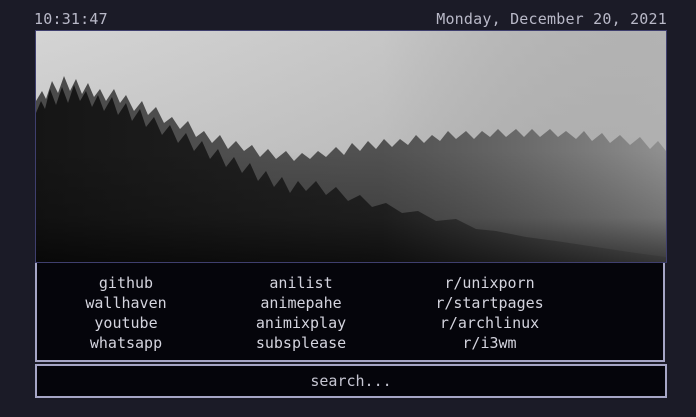 Image resolution: width=696 pixels, height=417 pixels. Describe the element at coordinates (71, 19) in the screenshot. I see `clock: 10:31:47` at that location.